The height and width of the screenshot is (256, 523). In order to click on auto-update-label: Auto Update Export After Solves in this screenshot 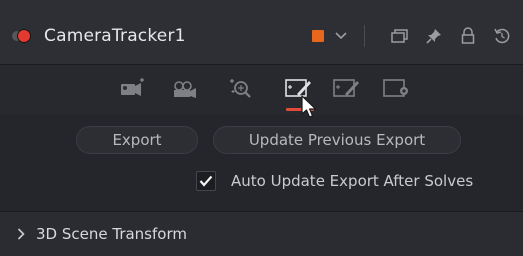, I will do `click(352, 181)`.